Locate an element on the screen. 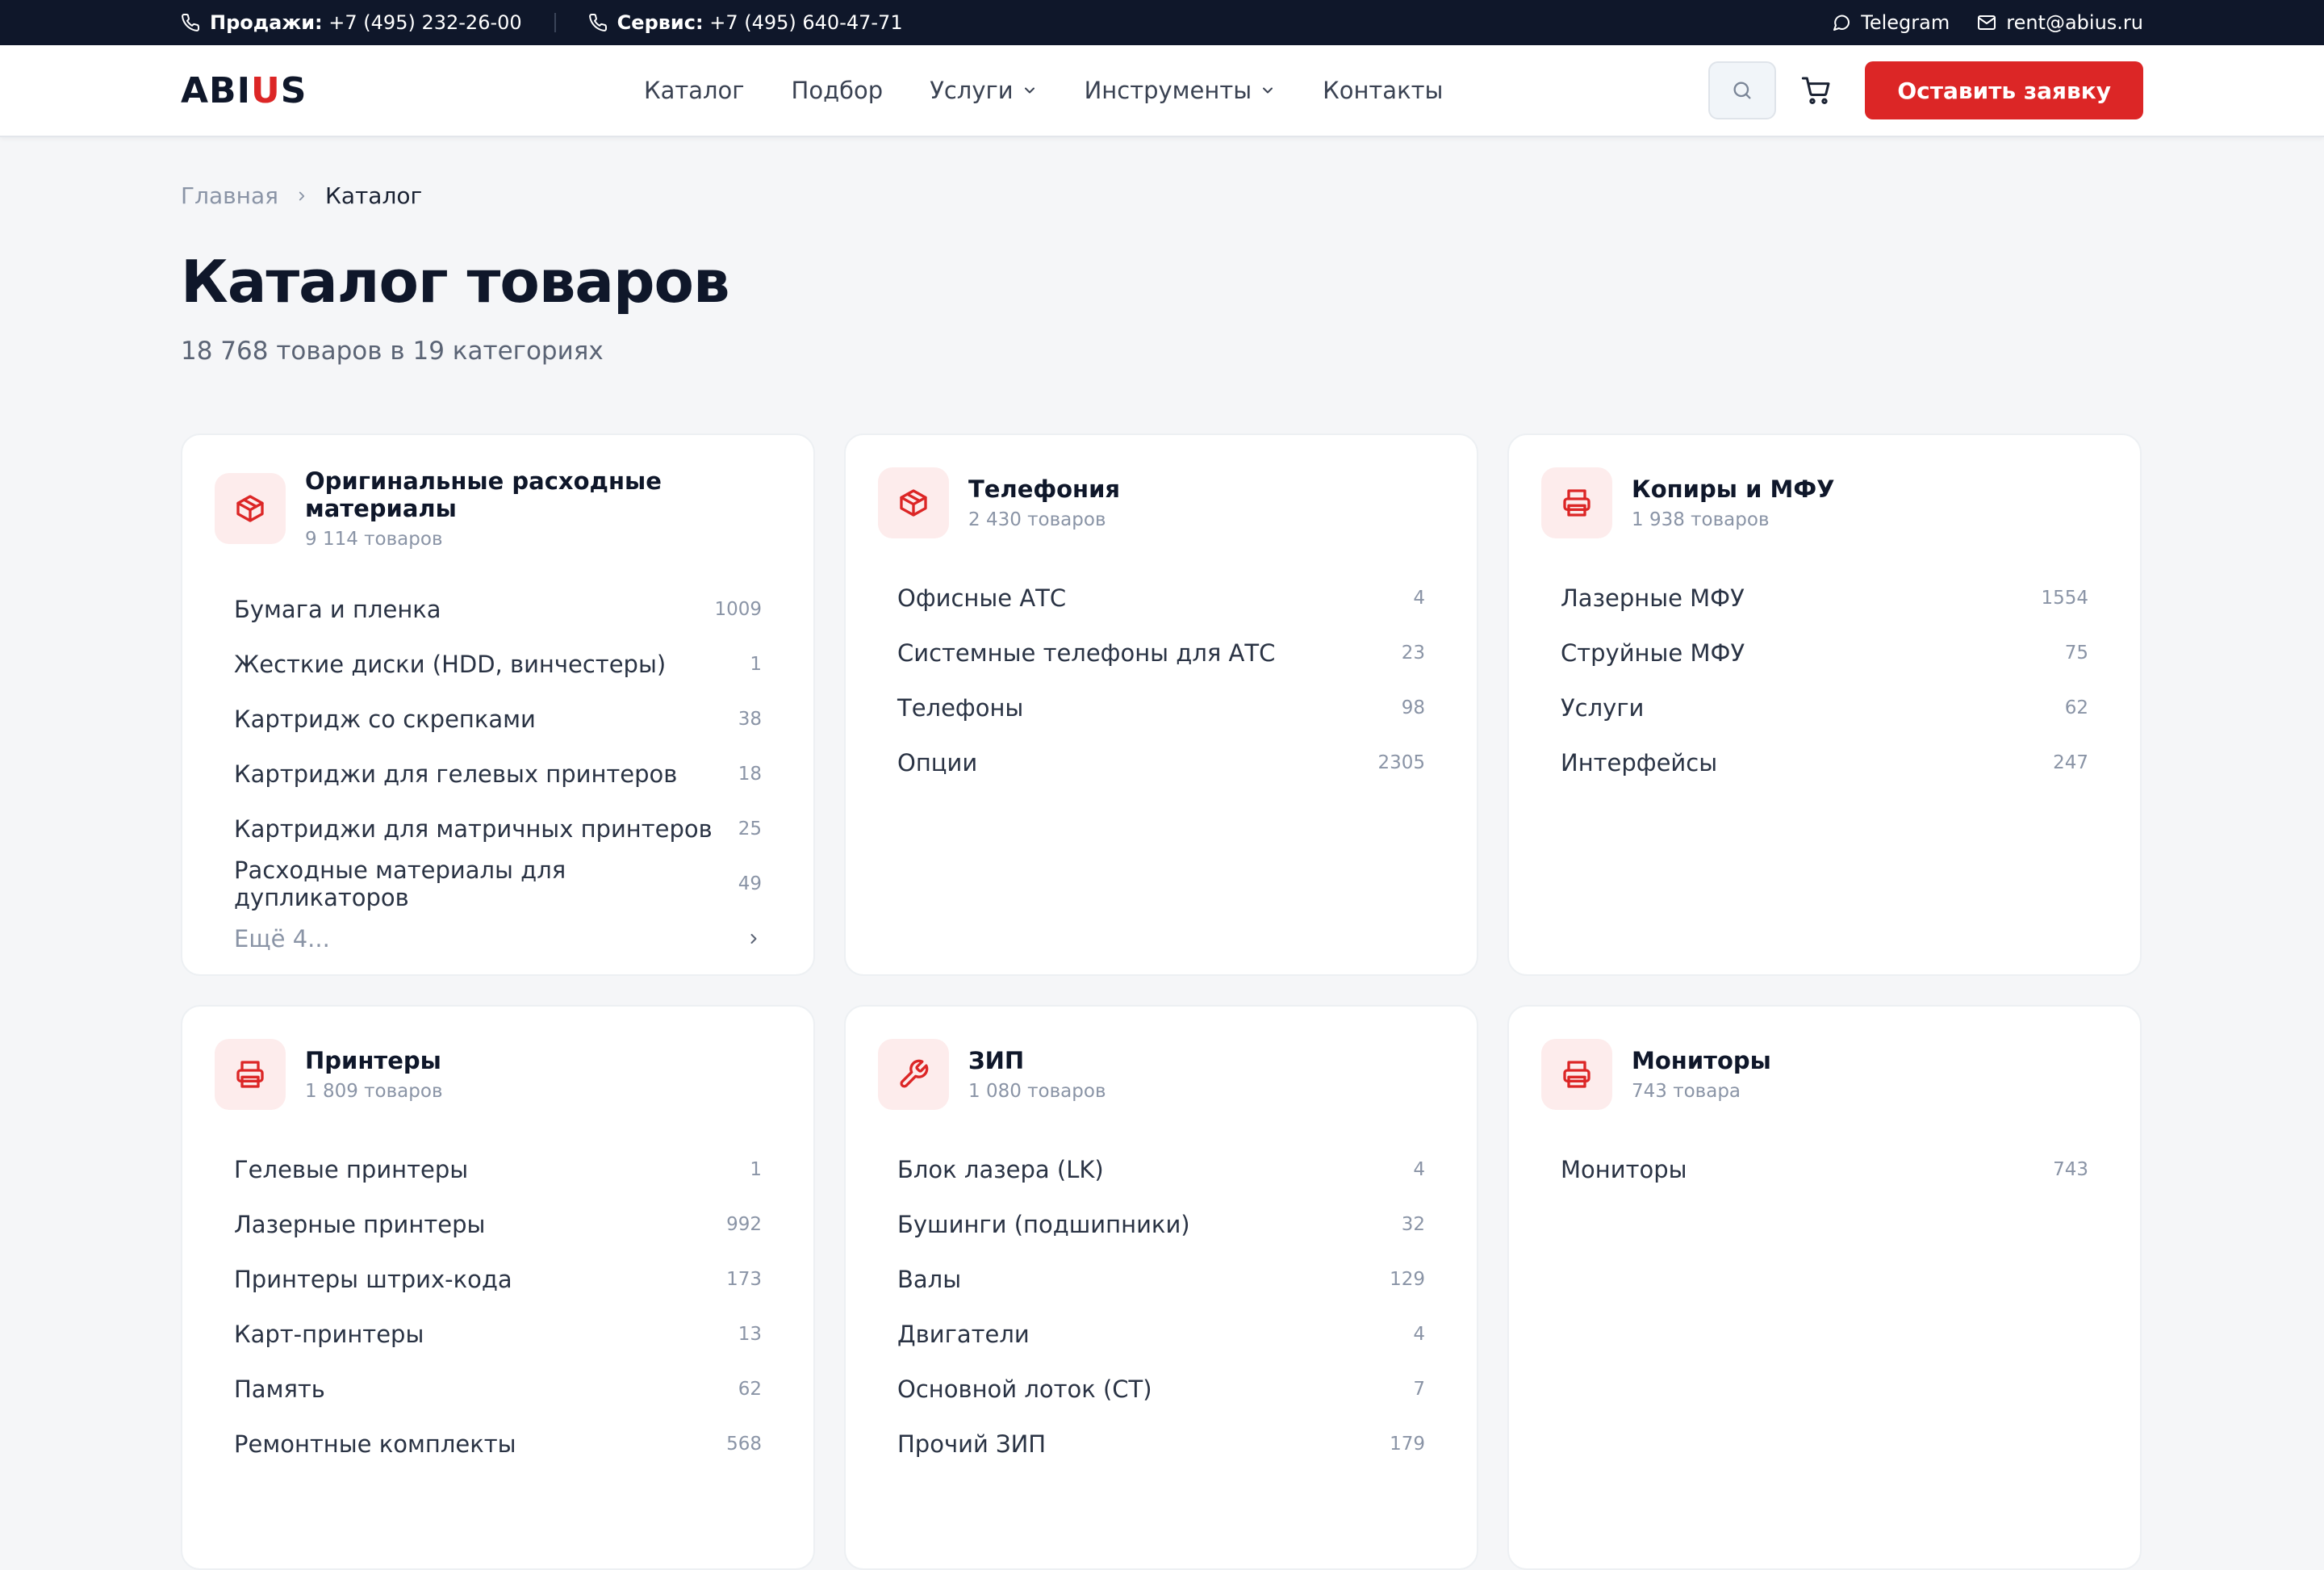 The height and width of the screenshot is (1570, 2324). category-count: 1 809 товаров is located at coordinates (374, 1091).